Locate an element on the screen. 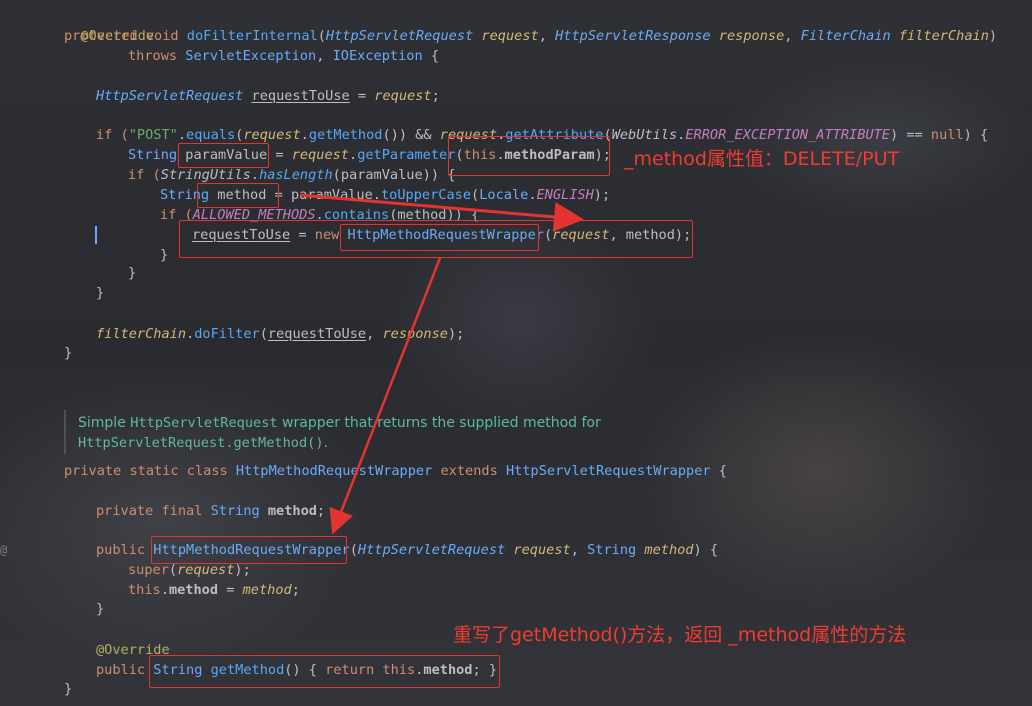 The width and height of the screenshot is (1032, 706). note-getmethod-override: 重写了getMethod()方法，返回 _method属性的方法 is located at coordinates (680, 635).